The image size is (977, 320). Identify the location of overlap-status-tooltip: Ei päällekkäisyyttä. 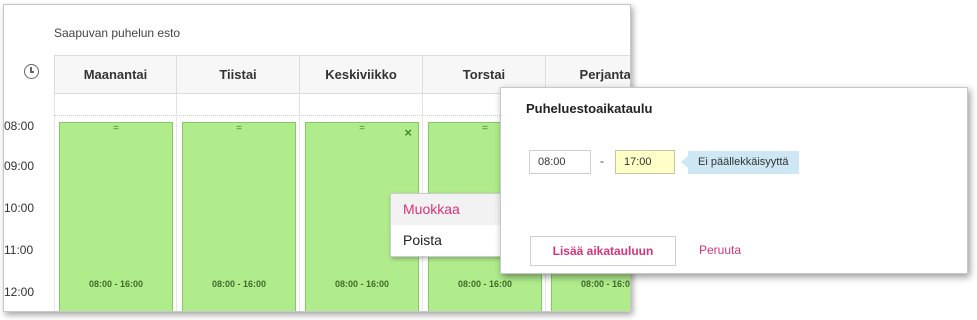
(740, 162).